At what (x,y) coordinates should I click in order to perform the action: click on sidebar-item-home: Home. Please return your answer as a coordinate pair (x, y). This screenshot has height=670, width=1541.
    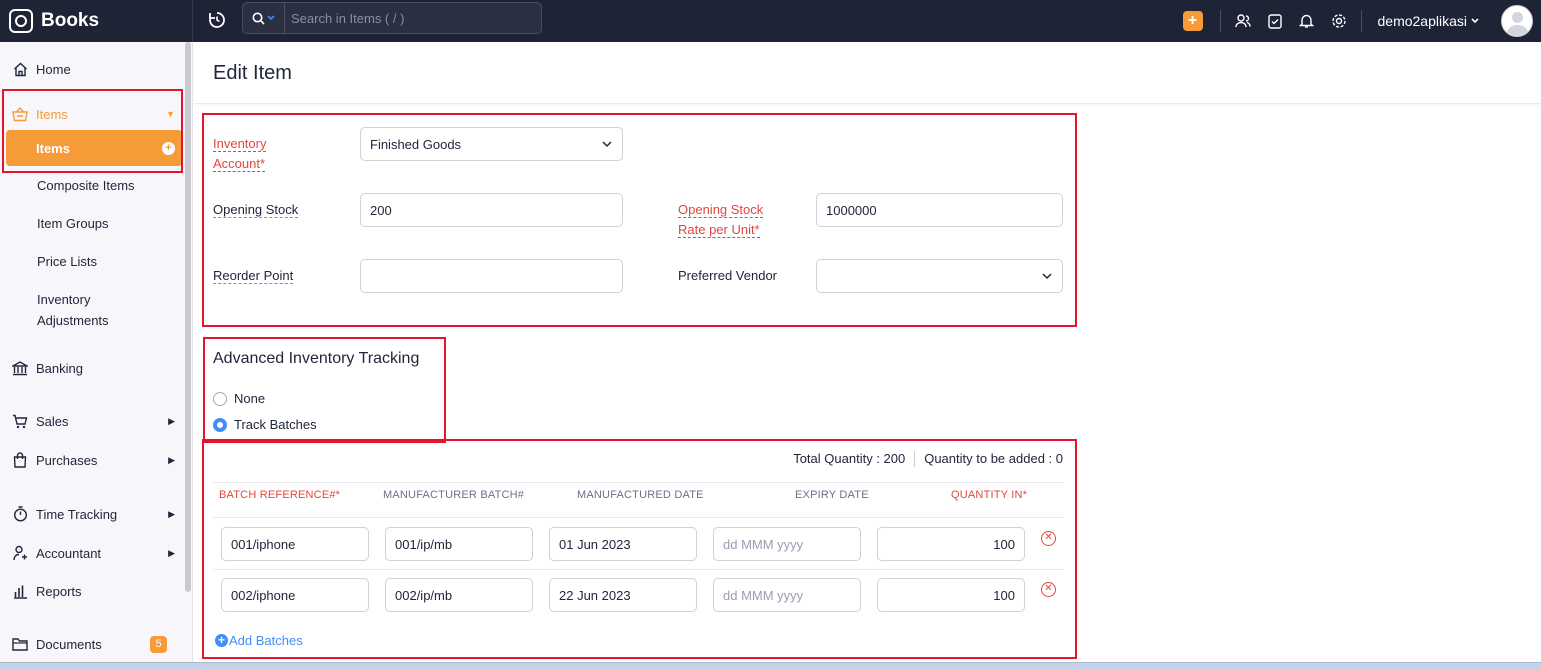
    Looking at the image, I should click on (91, 69).